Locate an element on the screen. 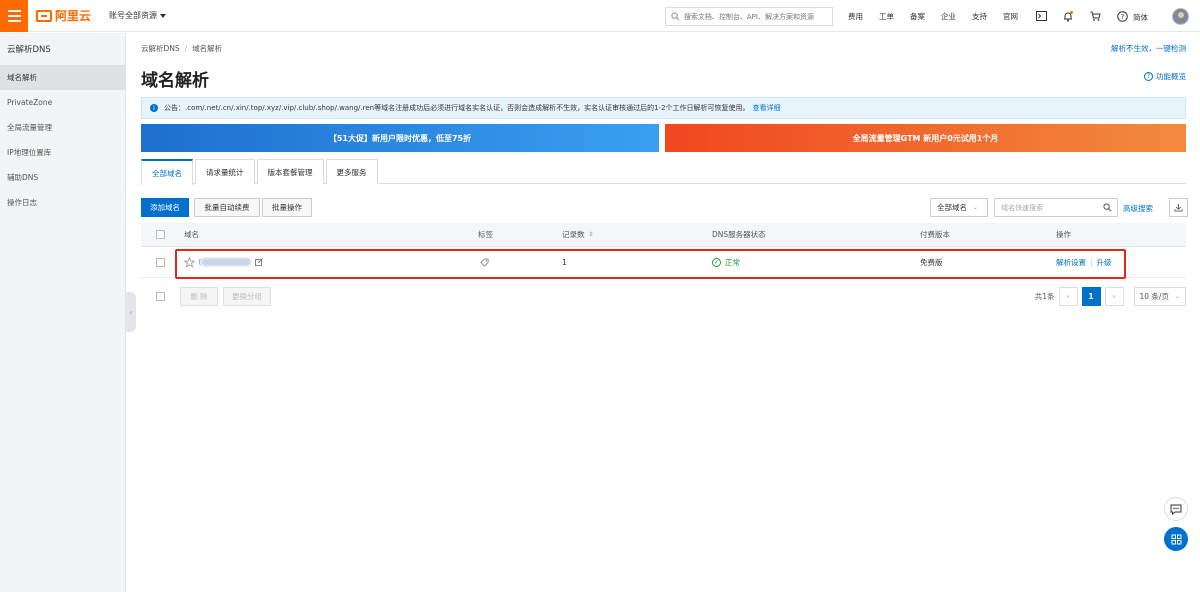  table-toolbar: 添加域名 批量自动续费 批量操作 全部域名 ⌄ 域名快速搜索 高级搜索 is located at coordinates (664, 208).